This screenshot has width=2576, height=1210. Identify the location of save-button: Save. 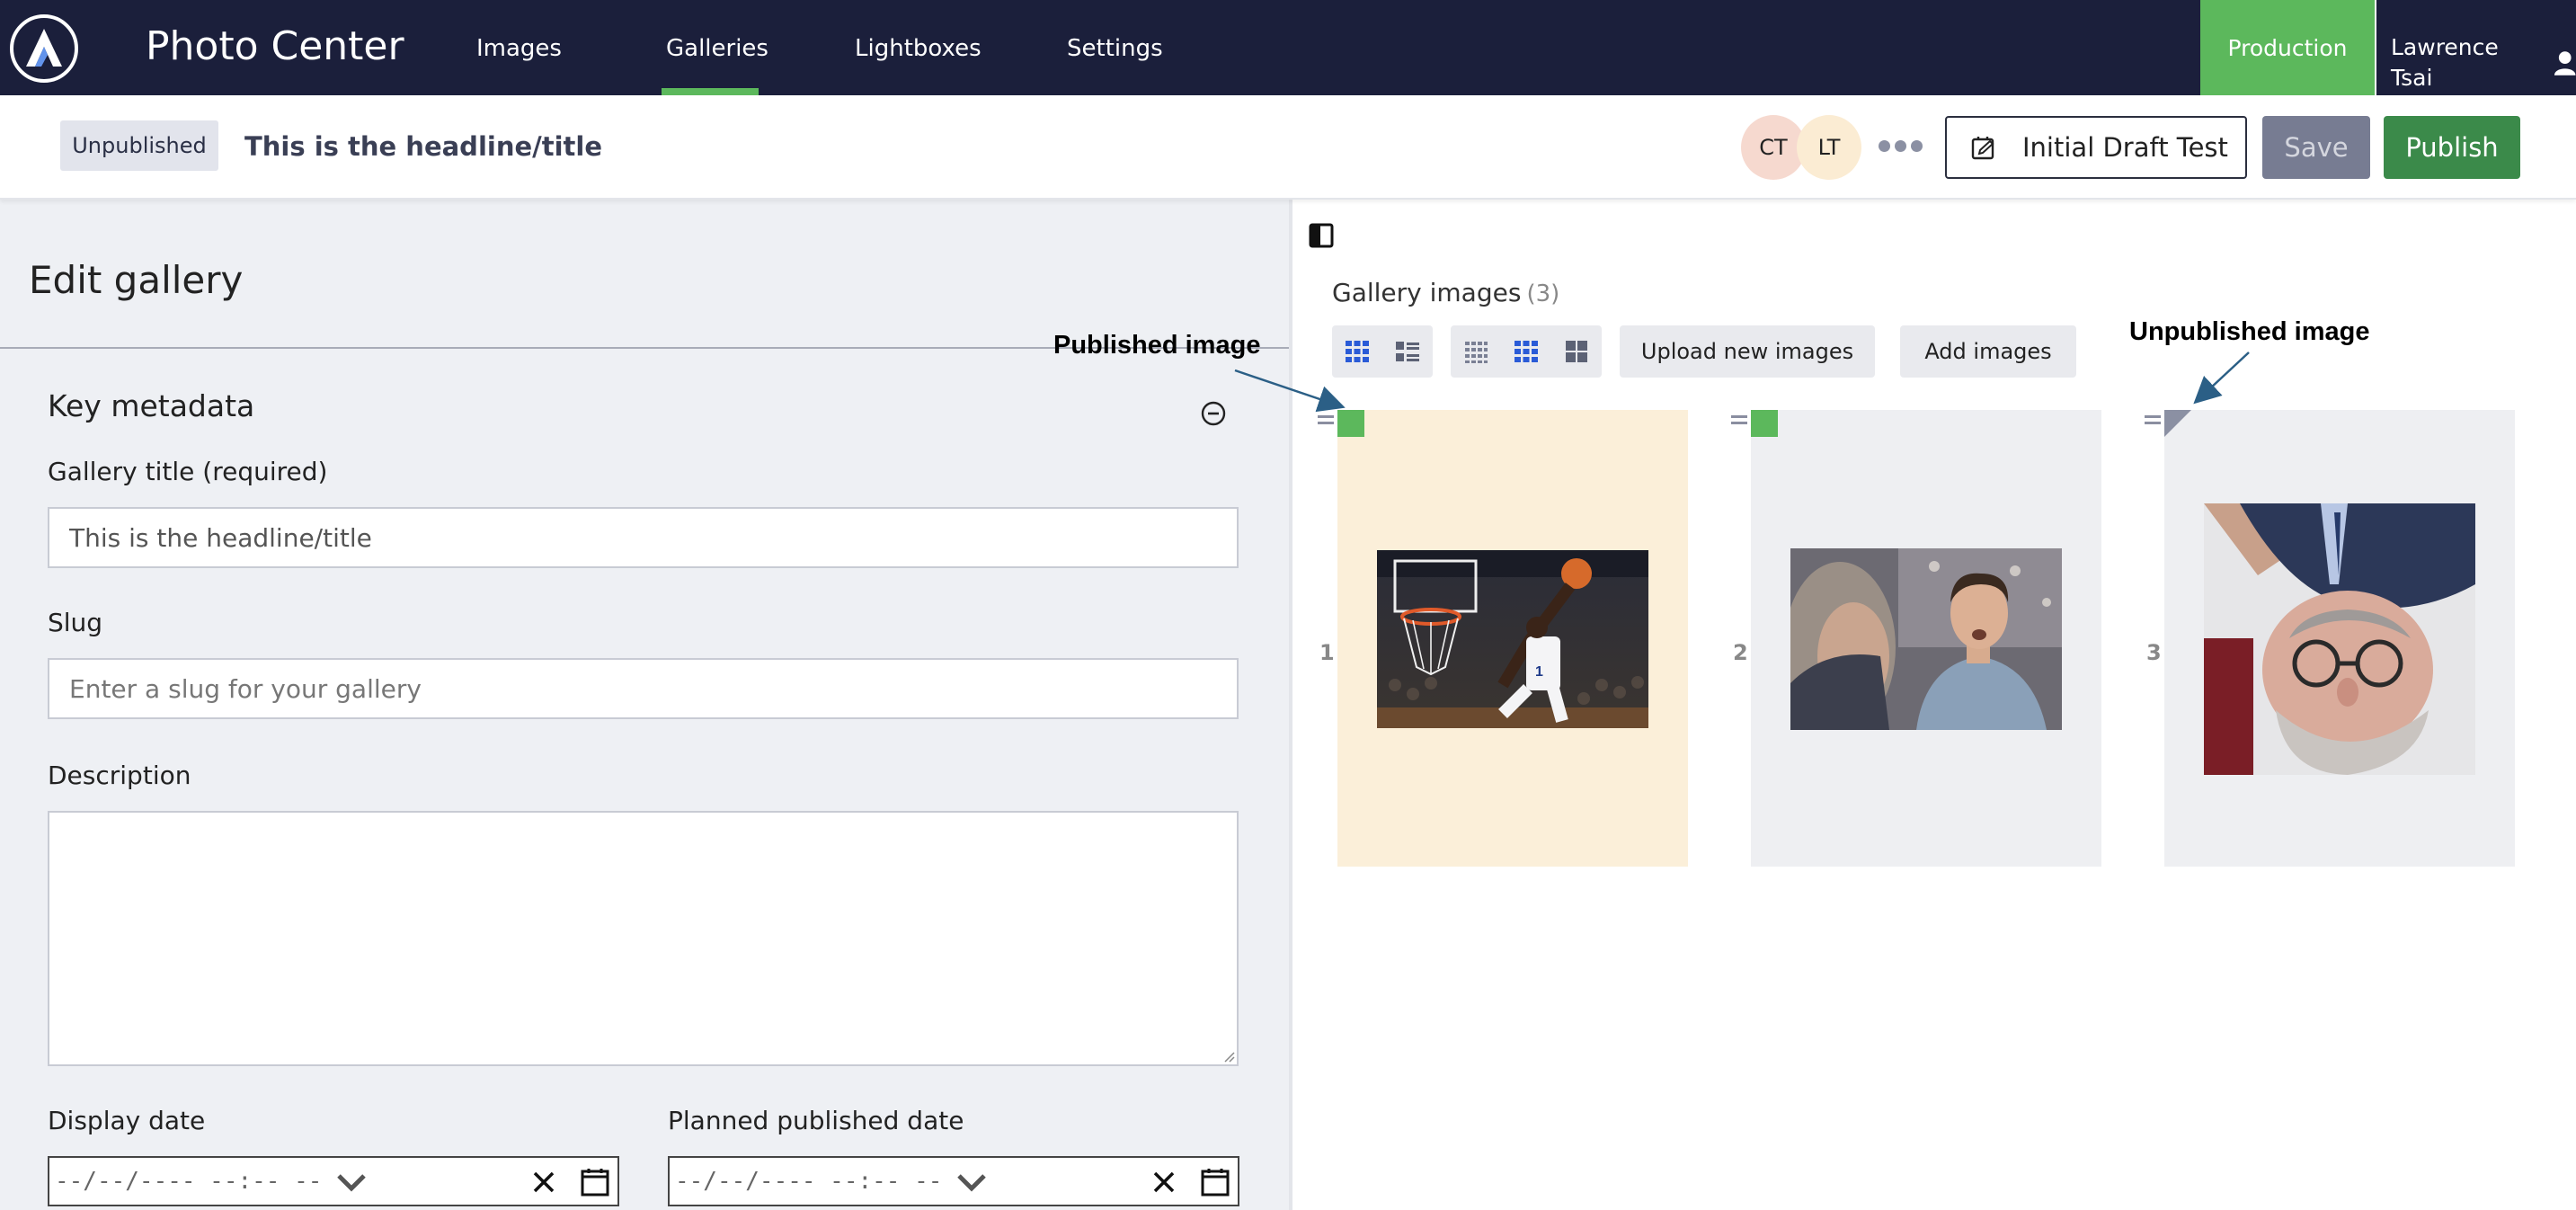
(2316, 147).